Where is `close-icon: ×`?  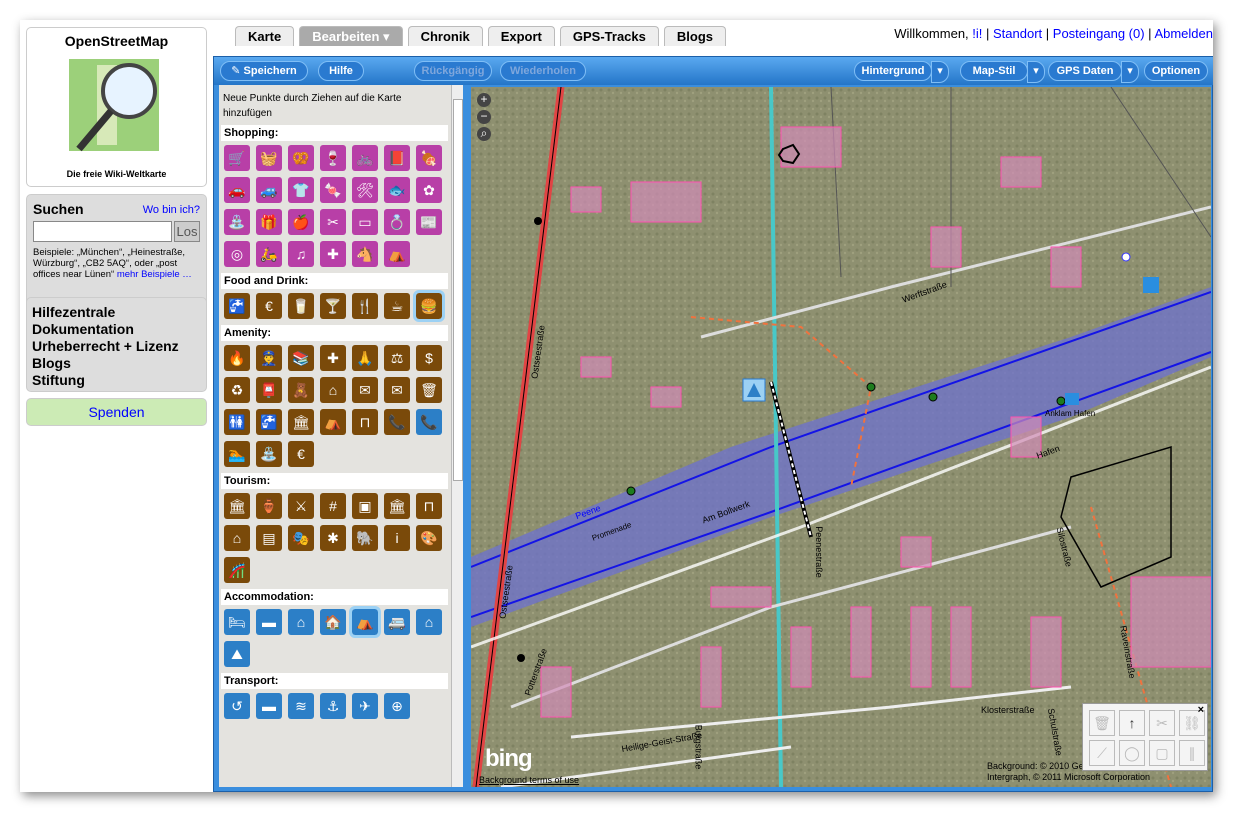 close-icon: × is located at coordinates (1201, 710).